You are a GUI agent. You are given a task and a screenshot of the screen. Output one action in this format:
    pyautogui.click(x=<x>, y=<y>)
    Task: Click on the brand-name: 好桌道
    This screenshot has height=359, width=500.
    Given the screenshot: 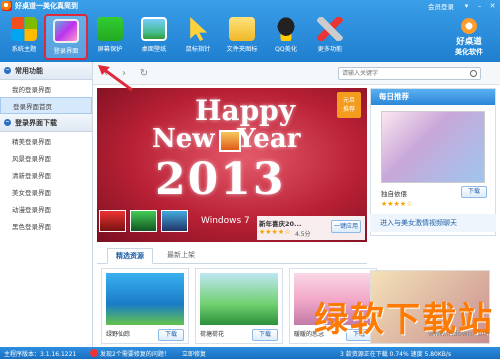 What is the action you would take?
    pyautogui.click(x=469, y=42)
    